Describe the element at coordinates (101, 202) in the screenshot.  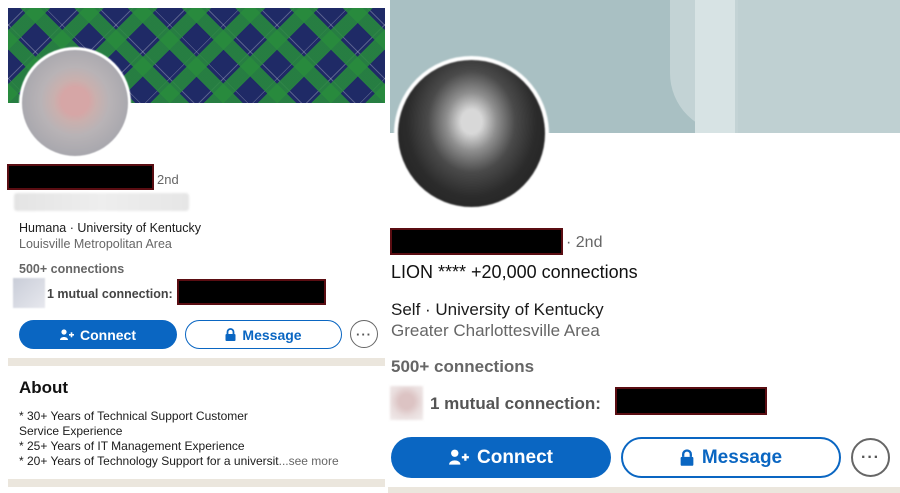
I see `headline-blurred` at that location.